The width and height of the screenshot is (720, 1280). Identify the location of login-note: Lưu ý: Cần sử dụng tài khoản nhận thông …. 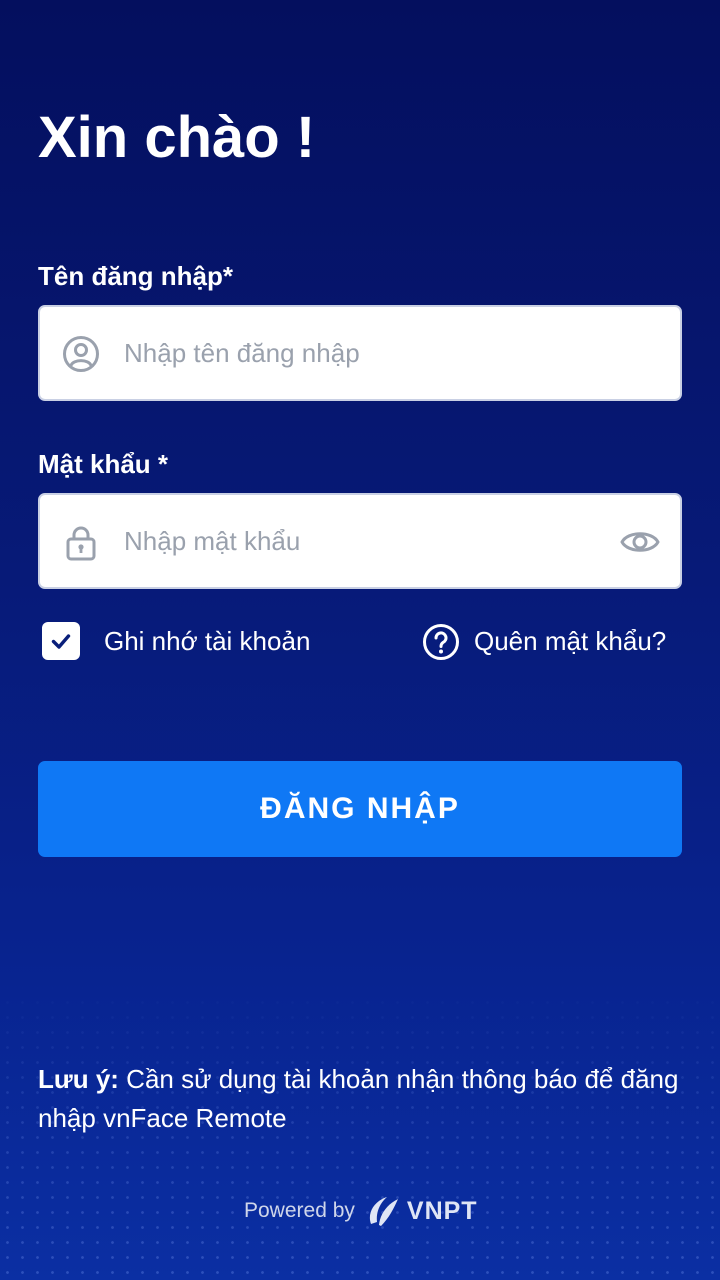
(360, 1099).